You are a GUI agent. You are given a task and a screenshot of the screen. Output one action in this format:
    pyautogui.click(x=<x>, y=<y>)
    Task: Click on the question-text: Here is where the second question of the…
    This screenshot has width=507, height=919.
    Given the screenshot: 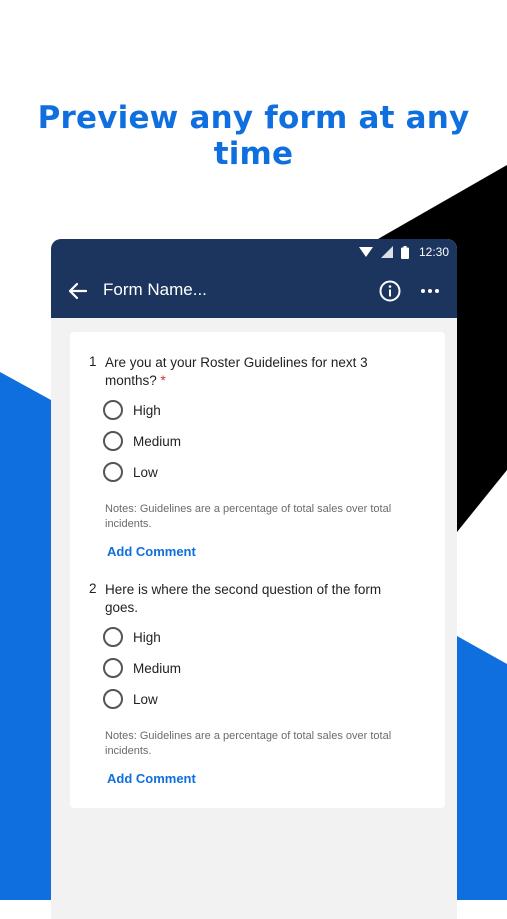 What is the action you would take?
    pyautogui.click(x=250, y=599)
    